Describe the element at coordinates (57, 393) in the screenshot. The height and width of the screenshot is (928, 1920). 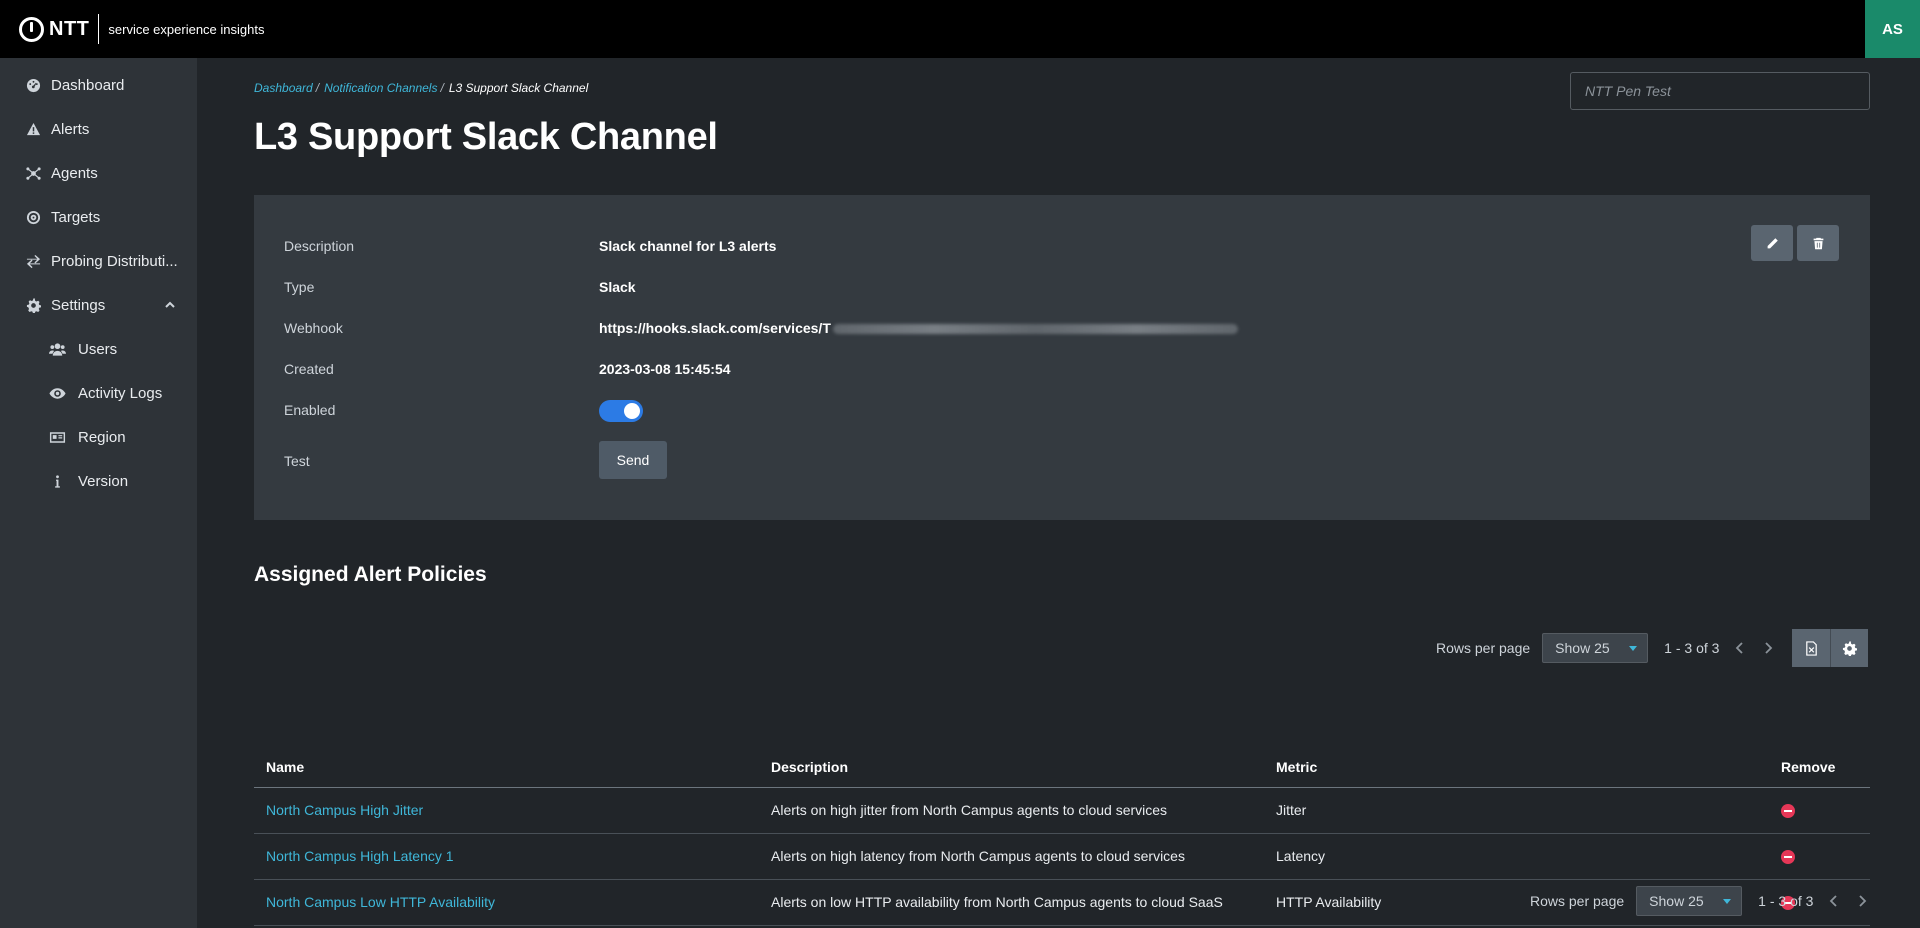
I see `eye-icon` at that location.